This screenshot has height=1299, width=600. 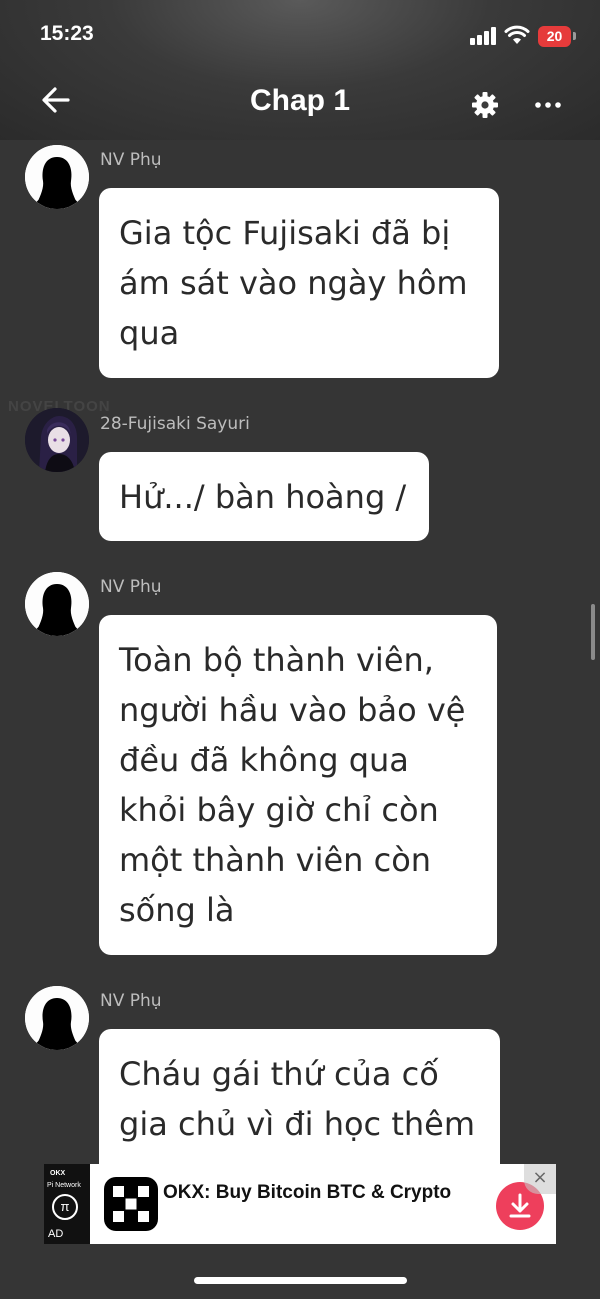 What do you see at coordinates (58, 1173) in the screenshot?
I see `ad-thumb-brand: OKX` at bounding box center [58, 1173].